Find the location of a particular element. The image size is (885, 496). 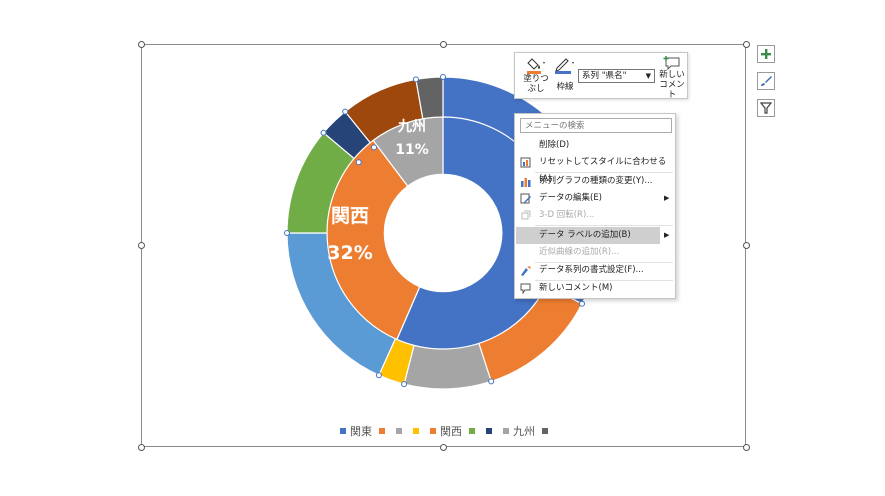

legend-label: 九州 is located at coordinates (524, 431).